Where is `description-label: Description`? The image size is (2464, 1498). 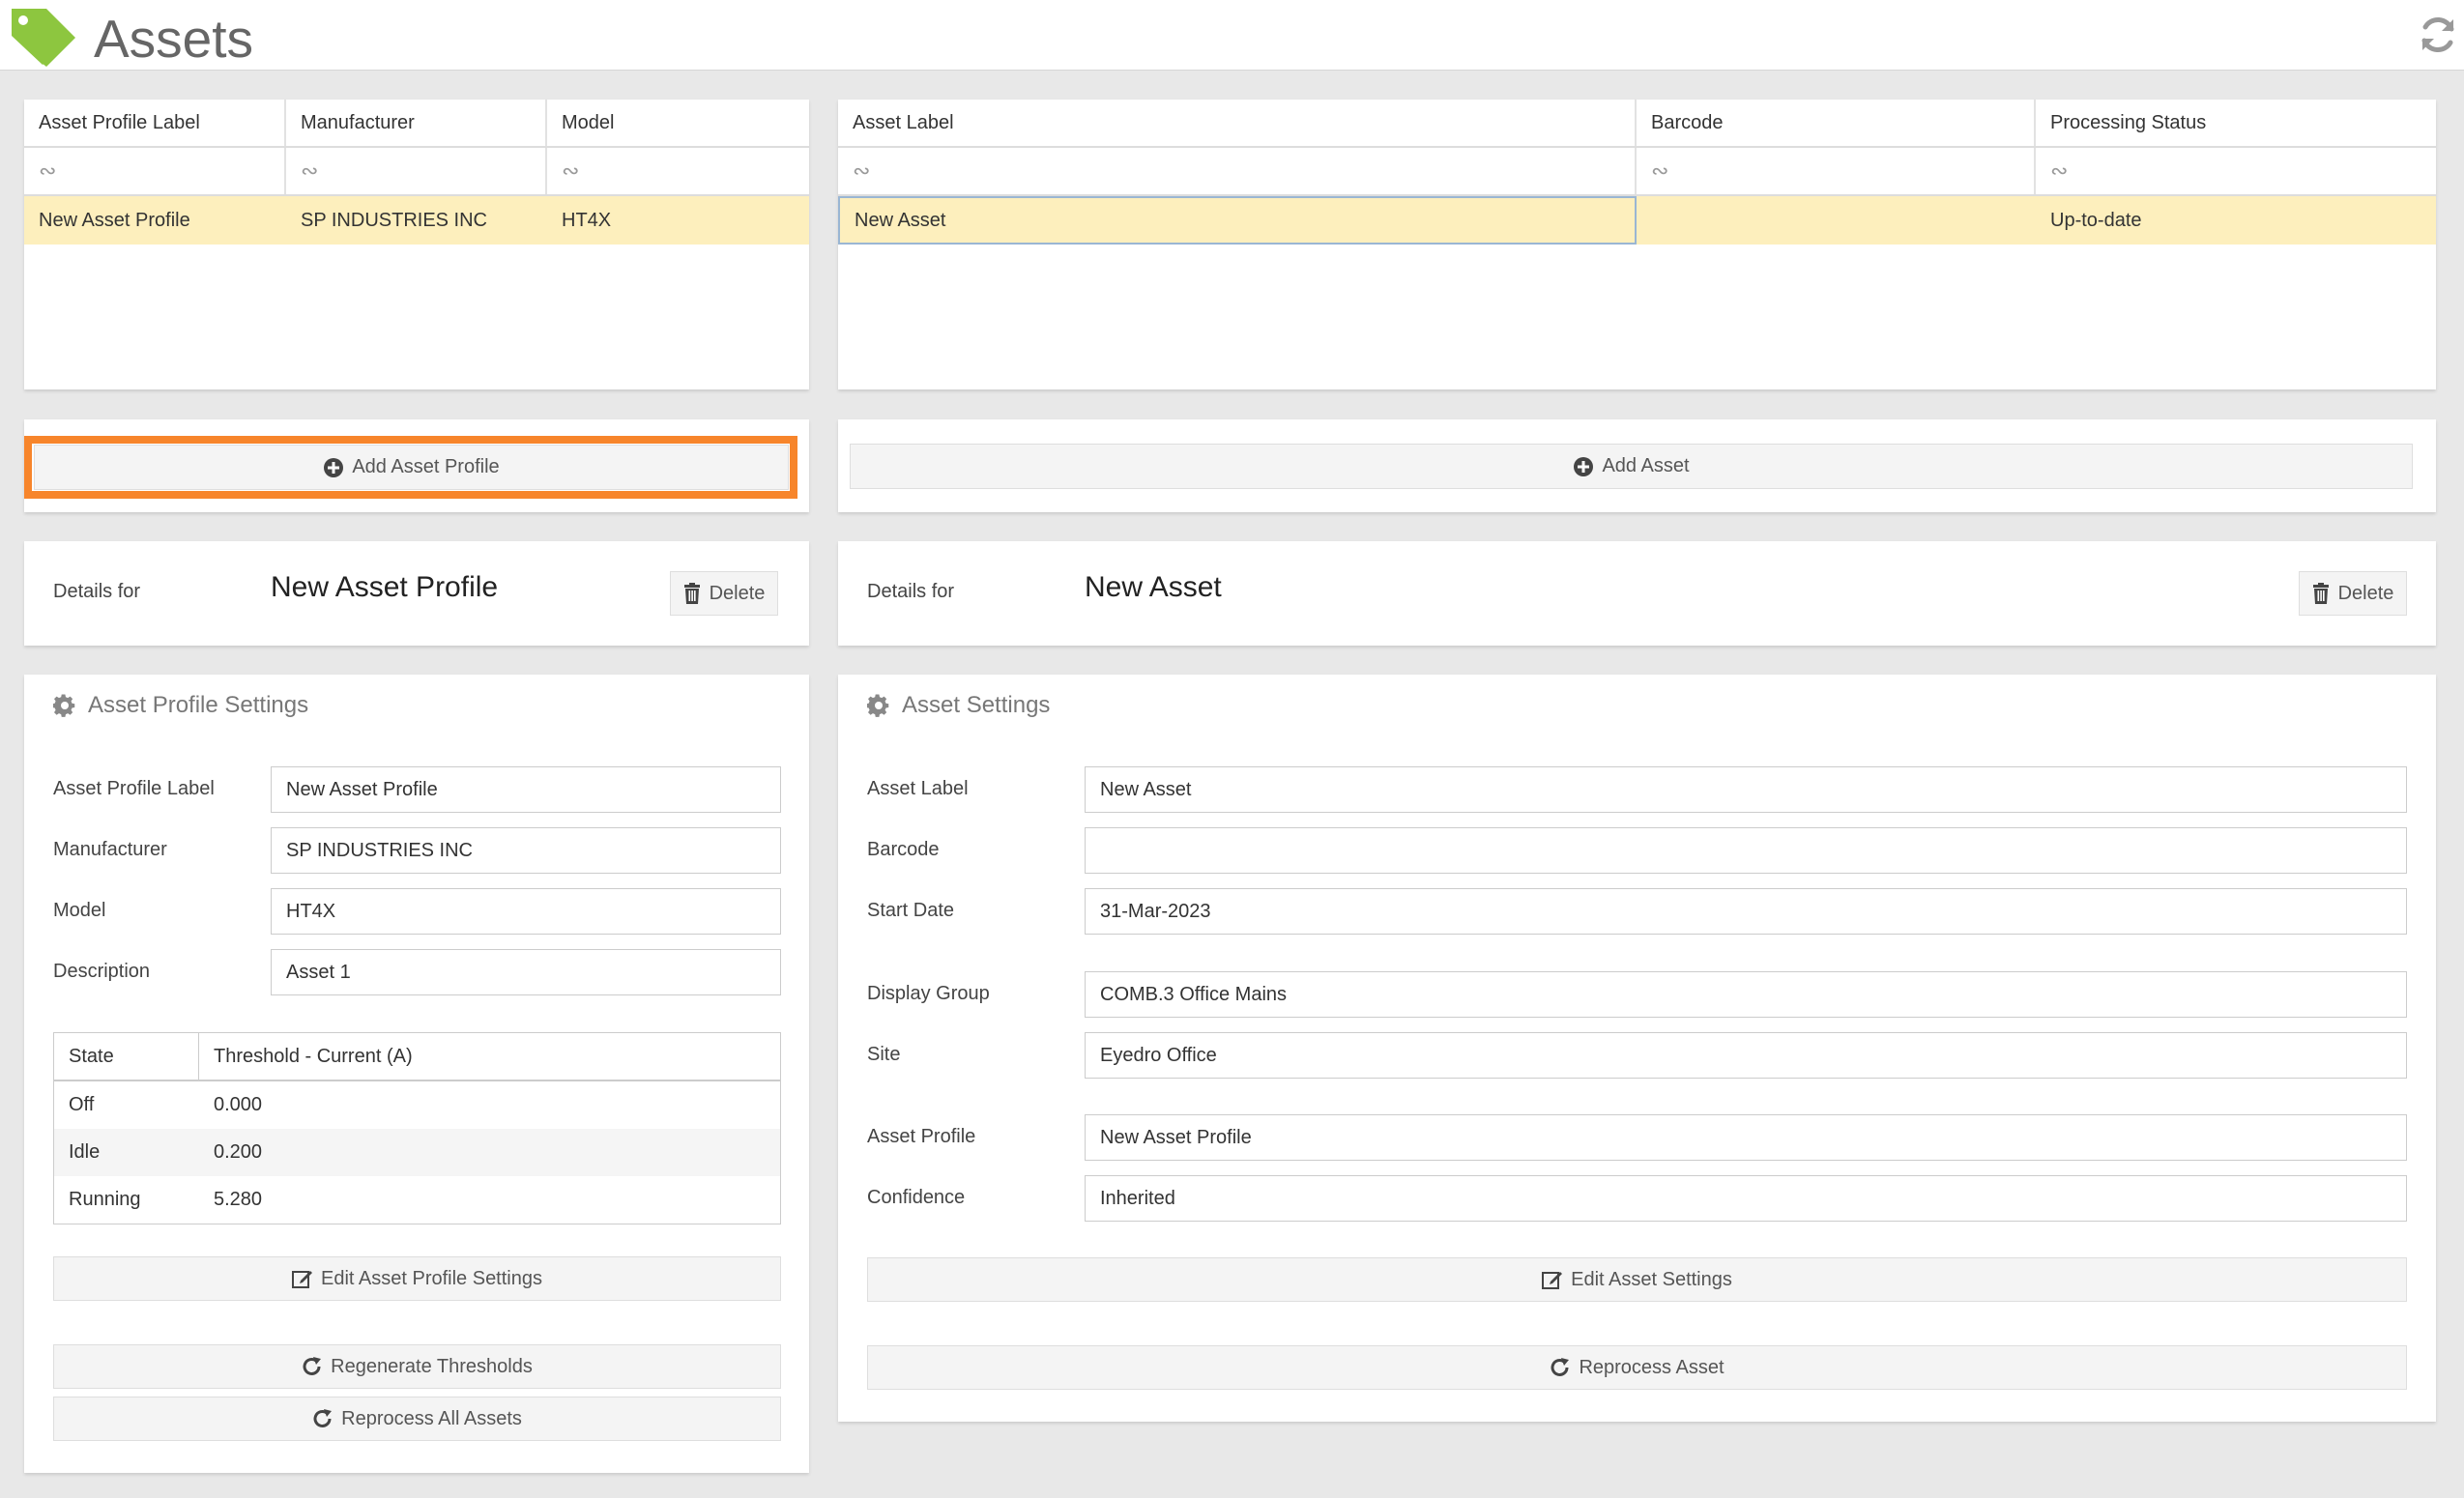
description-label: Description is located at coordinates (102, 971).